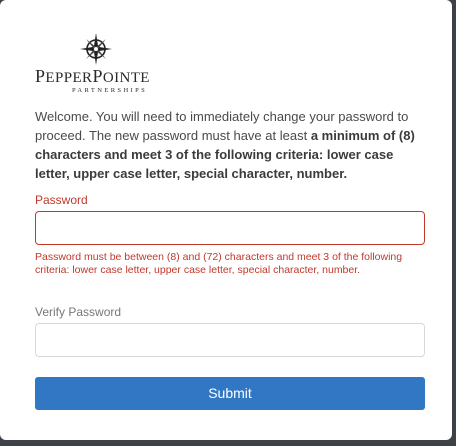  I want to click on company-logo: PEPPERPOINTE PARTNERSHIPS, so click(100, 64).